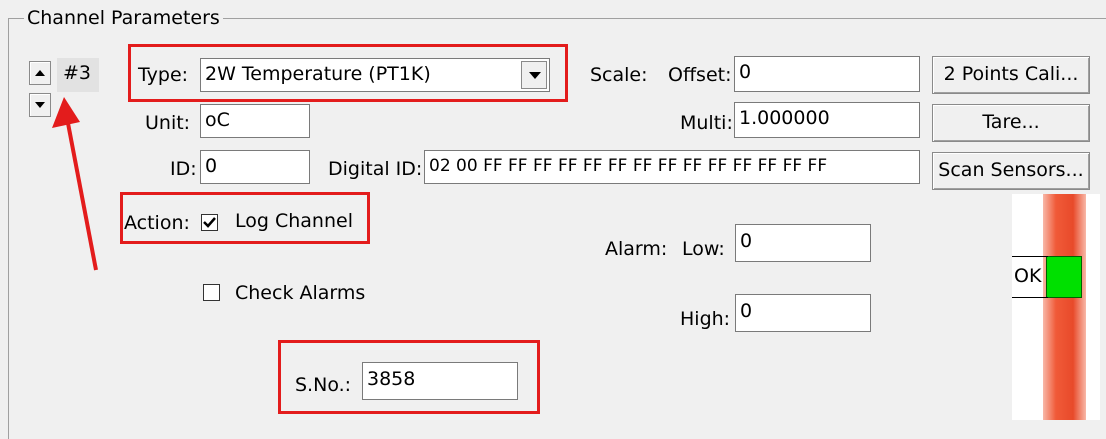  What do you see at coordinates (123, 18) in the screenshot?
I see `group-title: Channel Parameters` at bounding box center [123, 18].